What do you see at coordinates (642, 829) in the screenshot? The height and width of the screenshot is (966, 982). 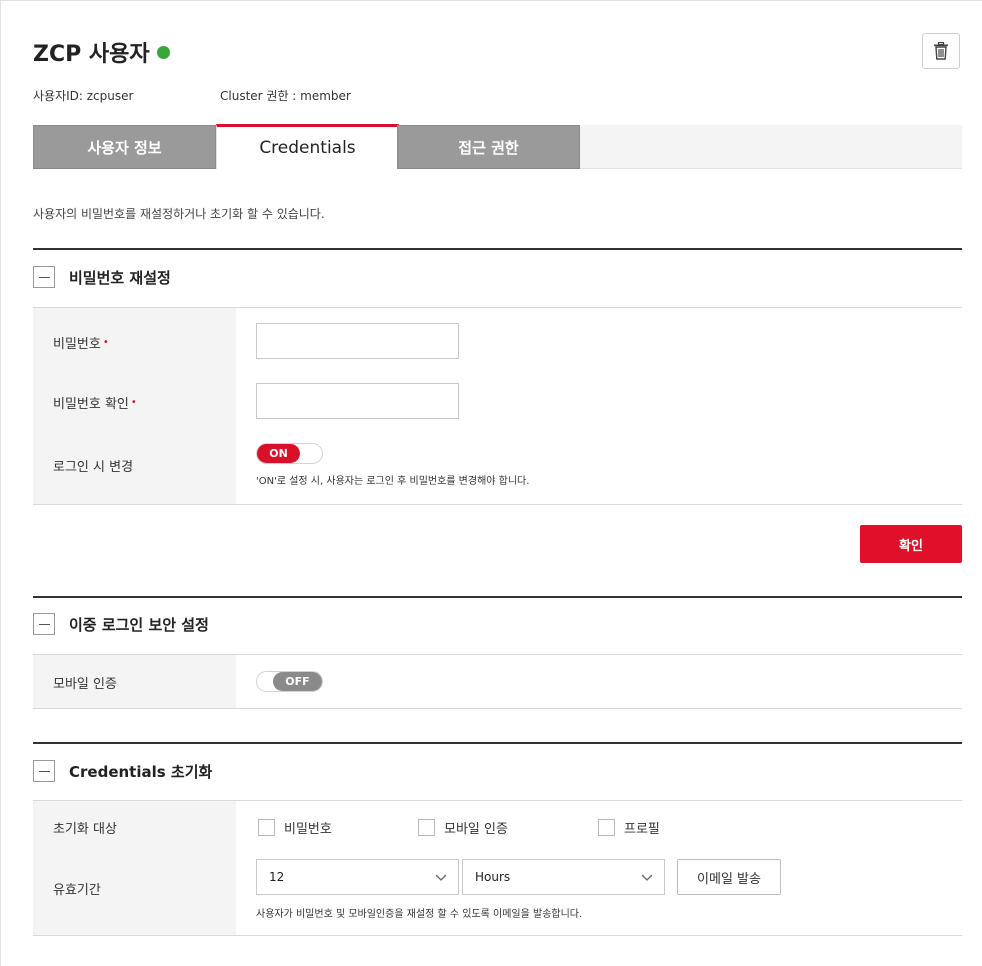 I see `checkbox-label: 프로필` at bounding box center [642, 829].